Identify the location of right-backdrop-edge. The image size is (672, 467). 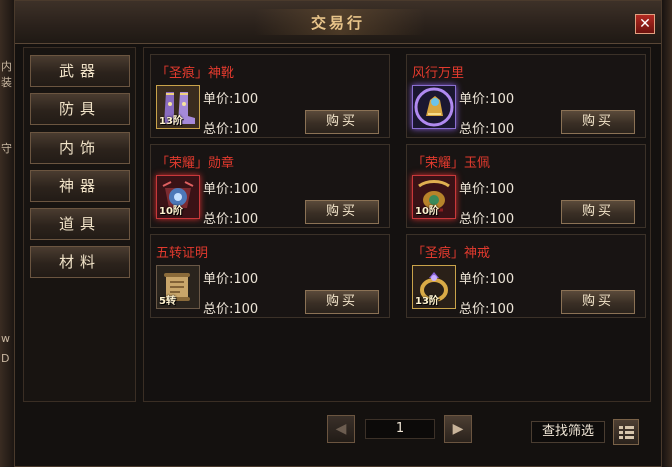
(667, 233).